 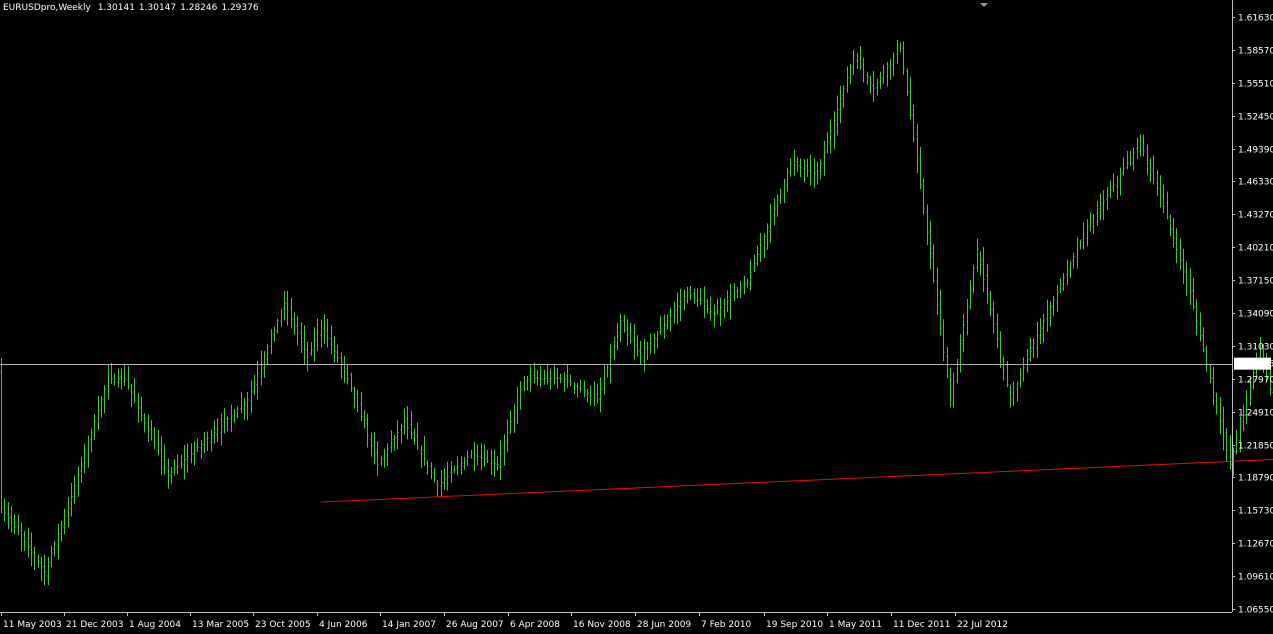 I want to click on x-tick-label: 14 Jan 2007, so click(x=409, y=625).